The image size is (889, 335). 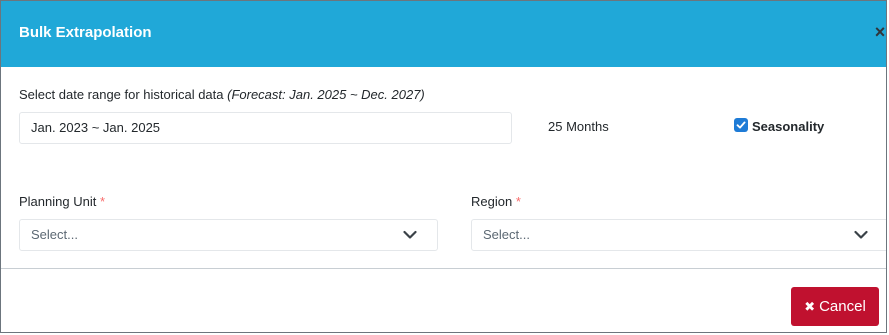 What do you see at coordinates (810, 306) in the screenshot?
I see `times-icon: ✖` at bounding box center [810, 306].